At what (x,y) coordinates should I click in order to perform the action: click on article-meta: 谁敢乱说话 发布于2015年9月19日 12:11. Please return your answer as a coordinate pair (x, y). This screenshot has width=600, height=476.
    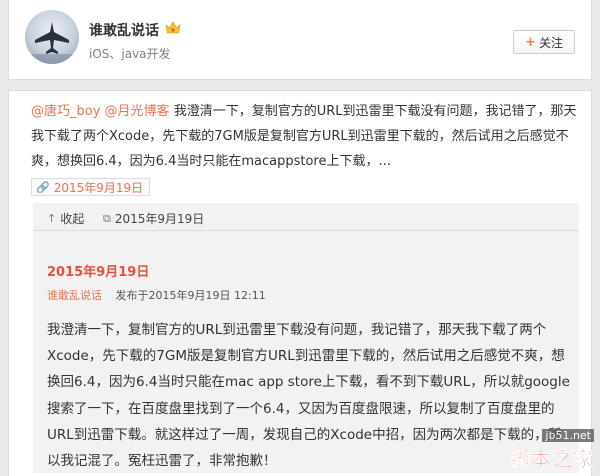
    Looking at the image, I should click on (156, 295).